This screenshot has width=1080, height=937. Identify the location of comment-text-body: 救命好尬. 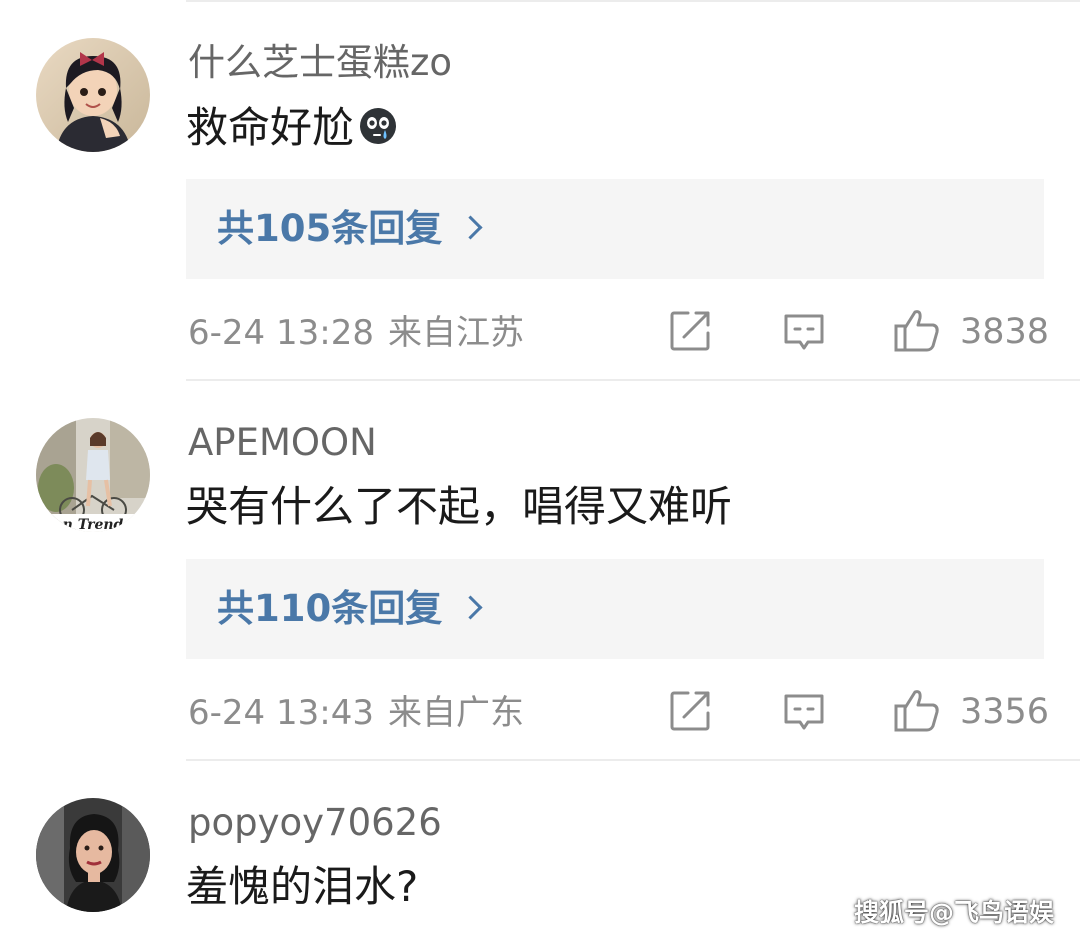
(270, 127).